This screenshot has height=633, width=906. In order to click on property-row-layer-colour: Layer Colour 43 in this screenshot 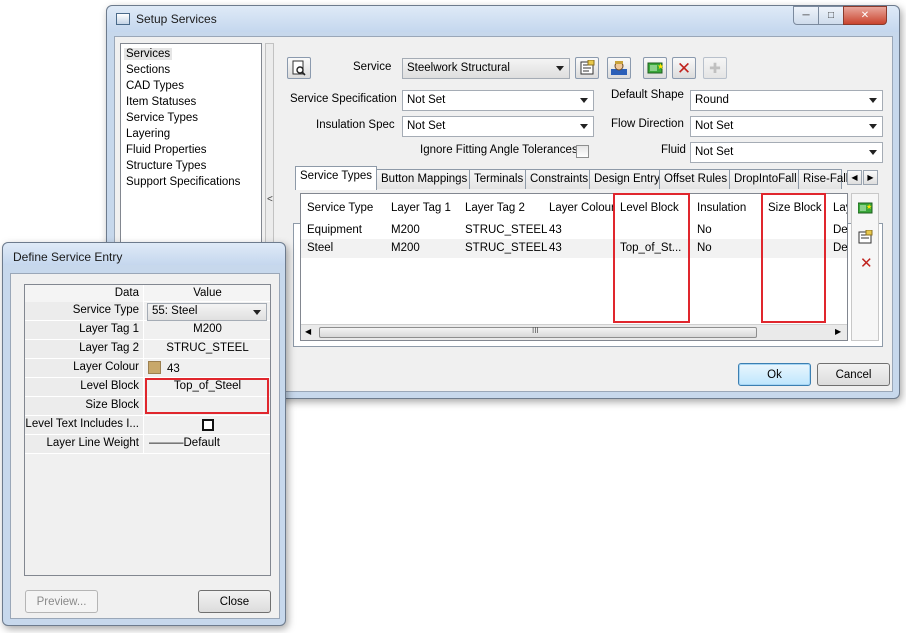, I will do `click(147, 368)`.